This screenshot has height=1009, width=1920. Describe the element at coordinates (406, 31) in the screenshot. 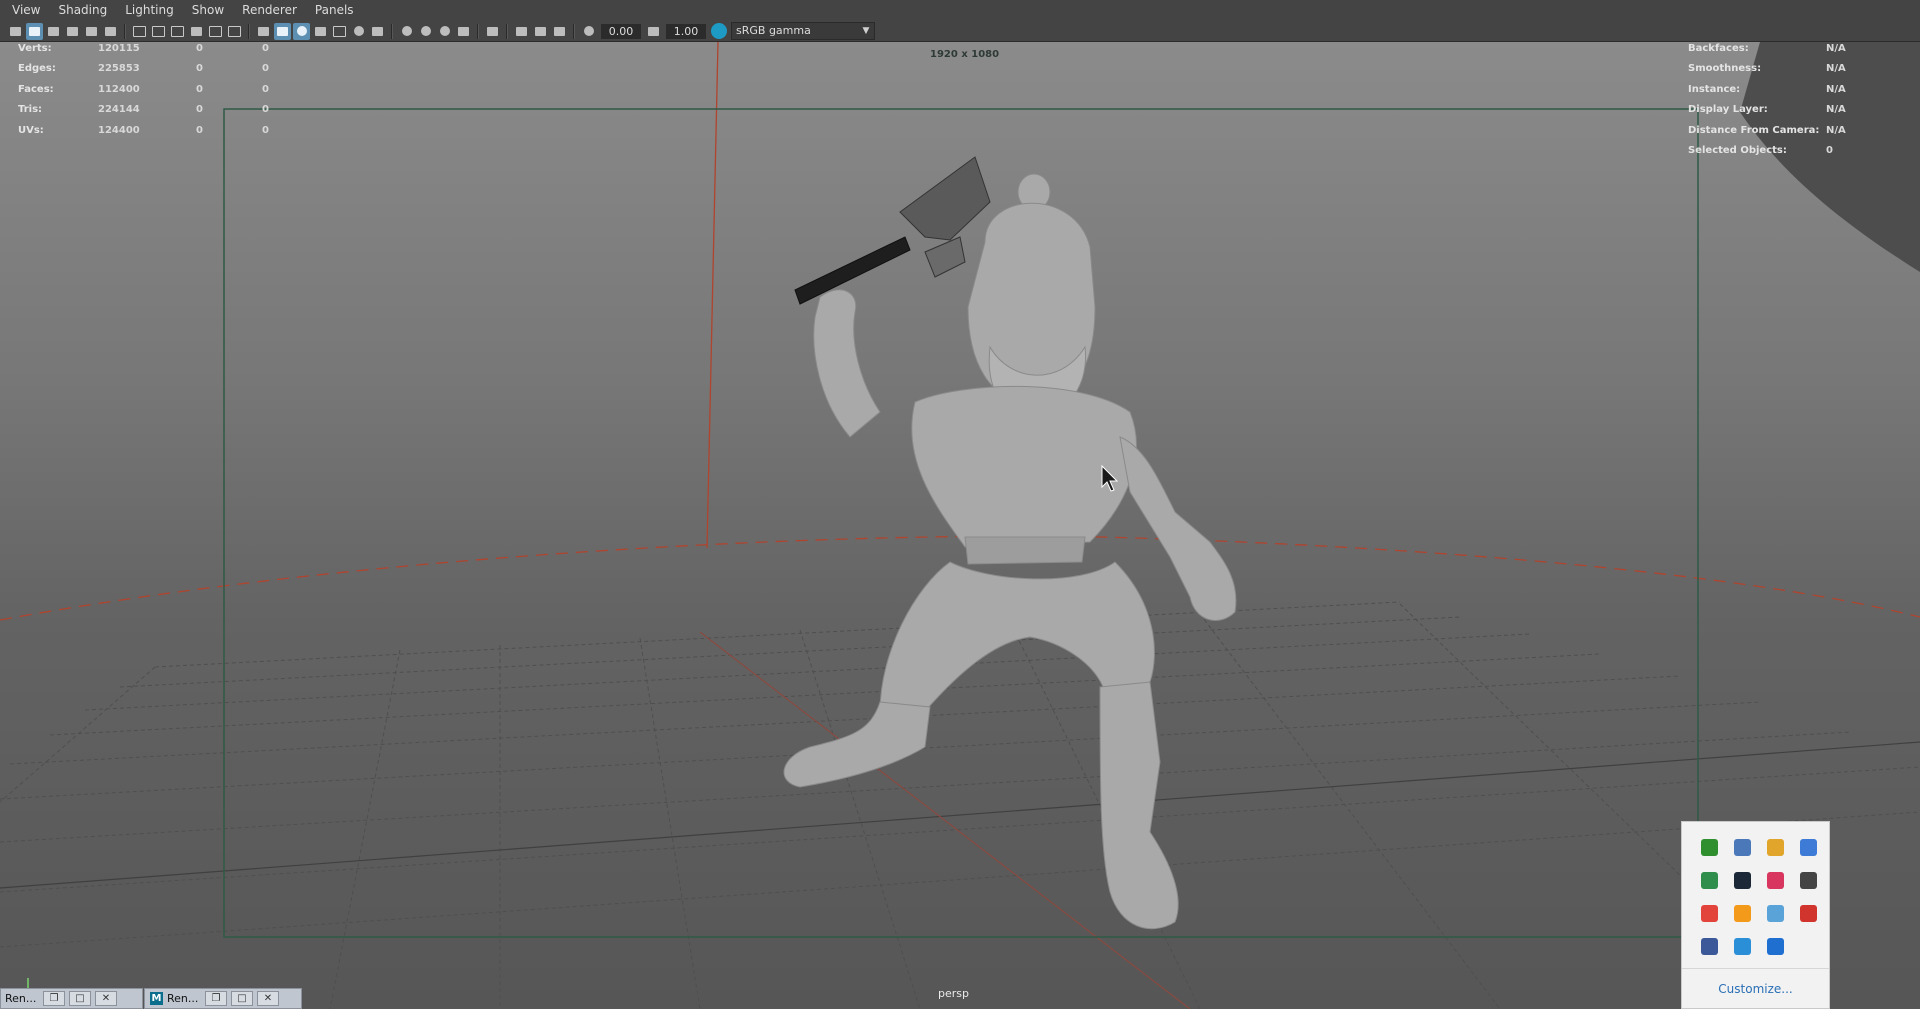

I see `screen-space-ao-icon` at that location.